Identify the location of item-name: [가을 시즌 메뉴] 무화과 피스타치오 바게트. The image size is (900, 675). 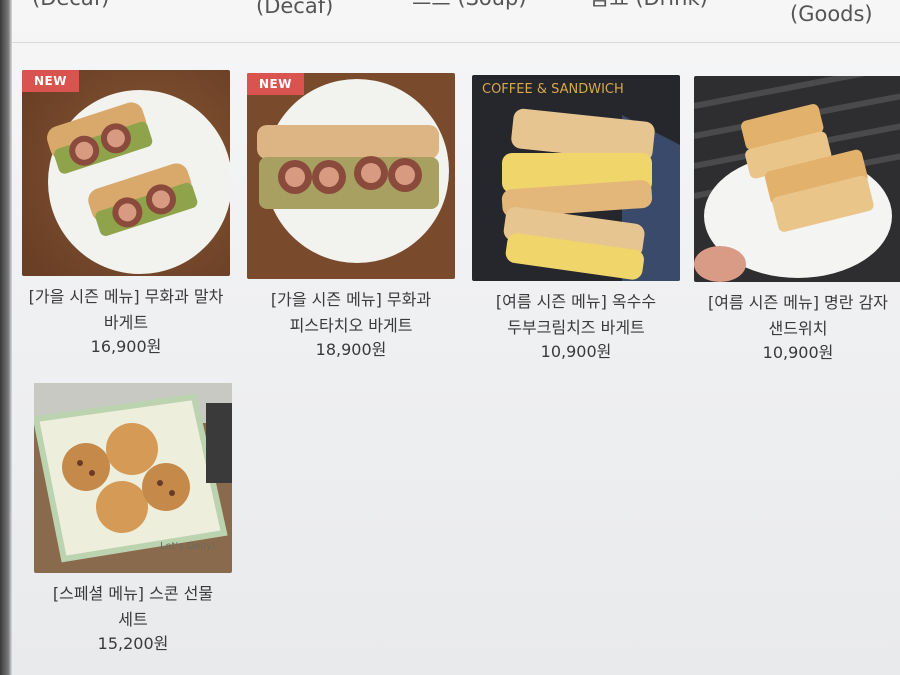
(351, 312).